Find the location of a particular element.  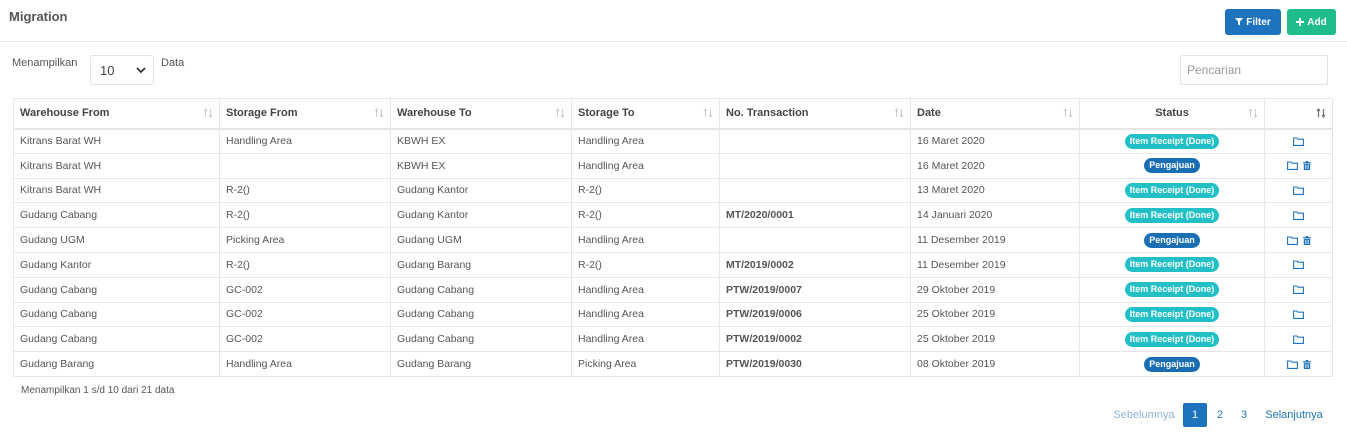

column-header-date: Date is located at coordinates (995, 114).